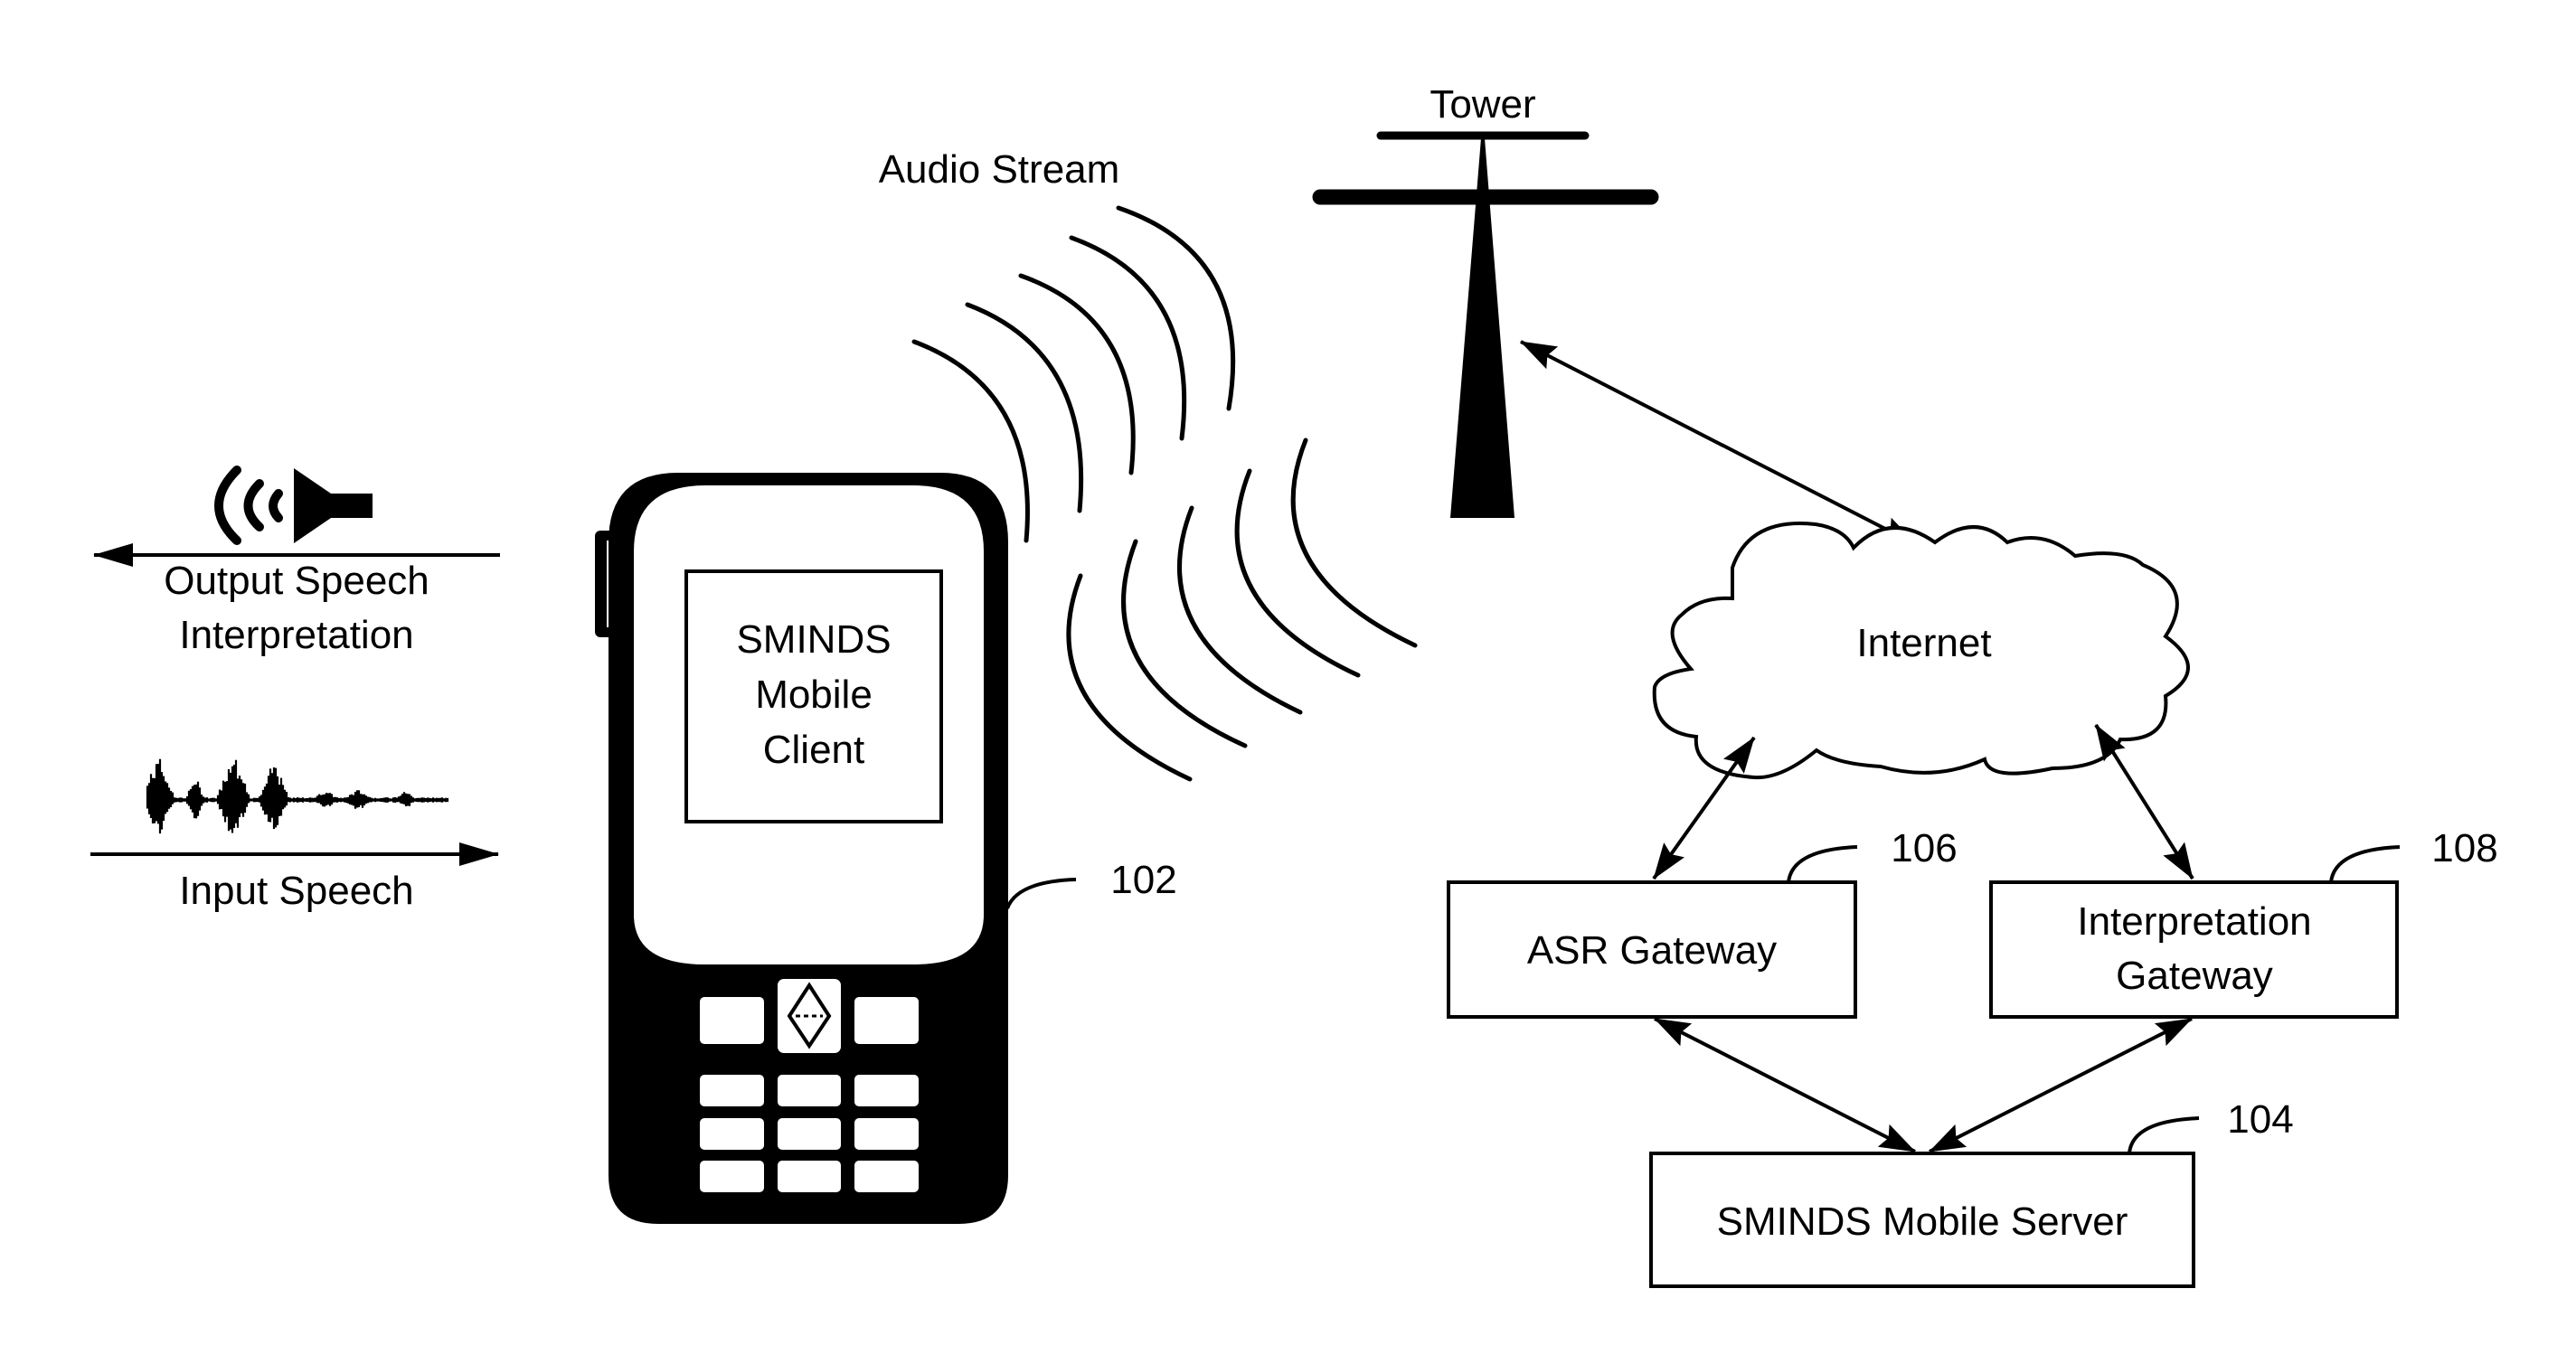 This screenshot has width=2576, height=1364. What do you see at coordinates (813, 639) in the screenshot?
I see `mobile-client-label-line1: SMINDS` at bounding box center [813, 639].